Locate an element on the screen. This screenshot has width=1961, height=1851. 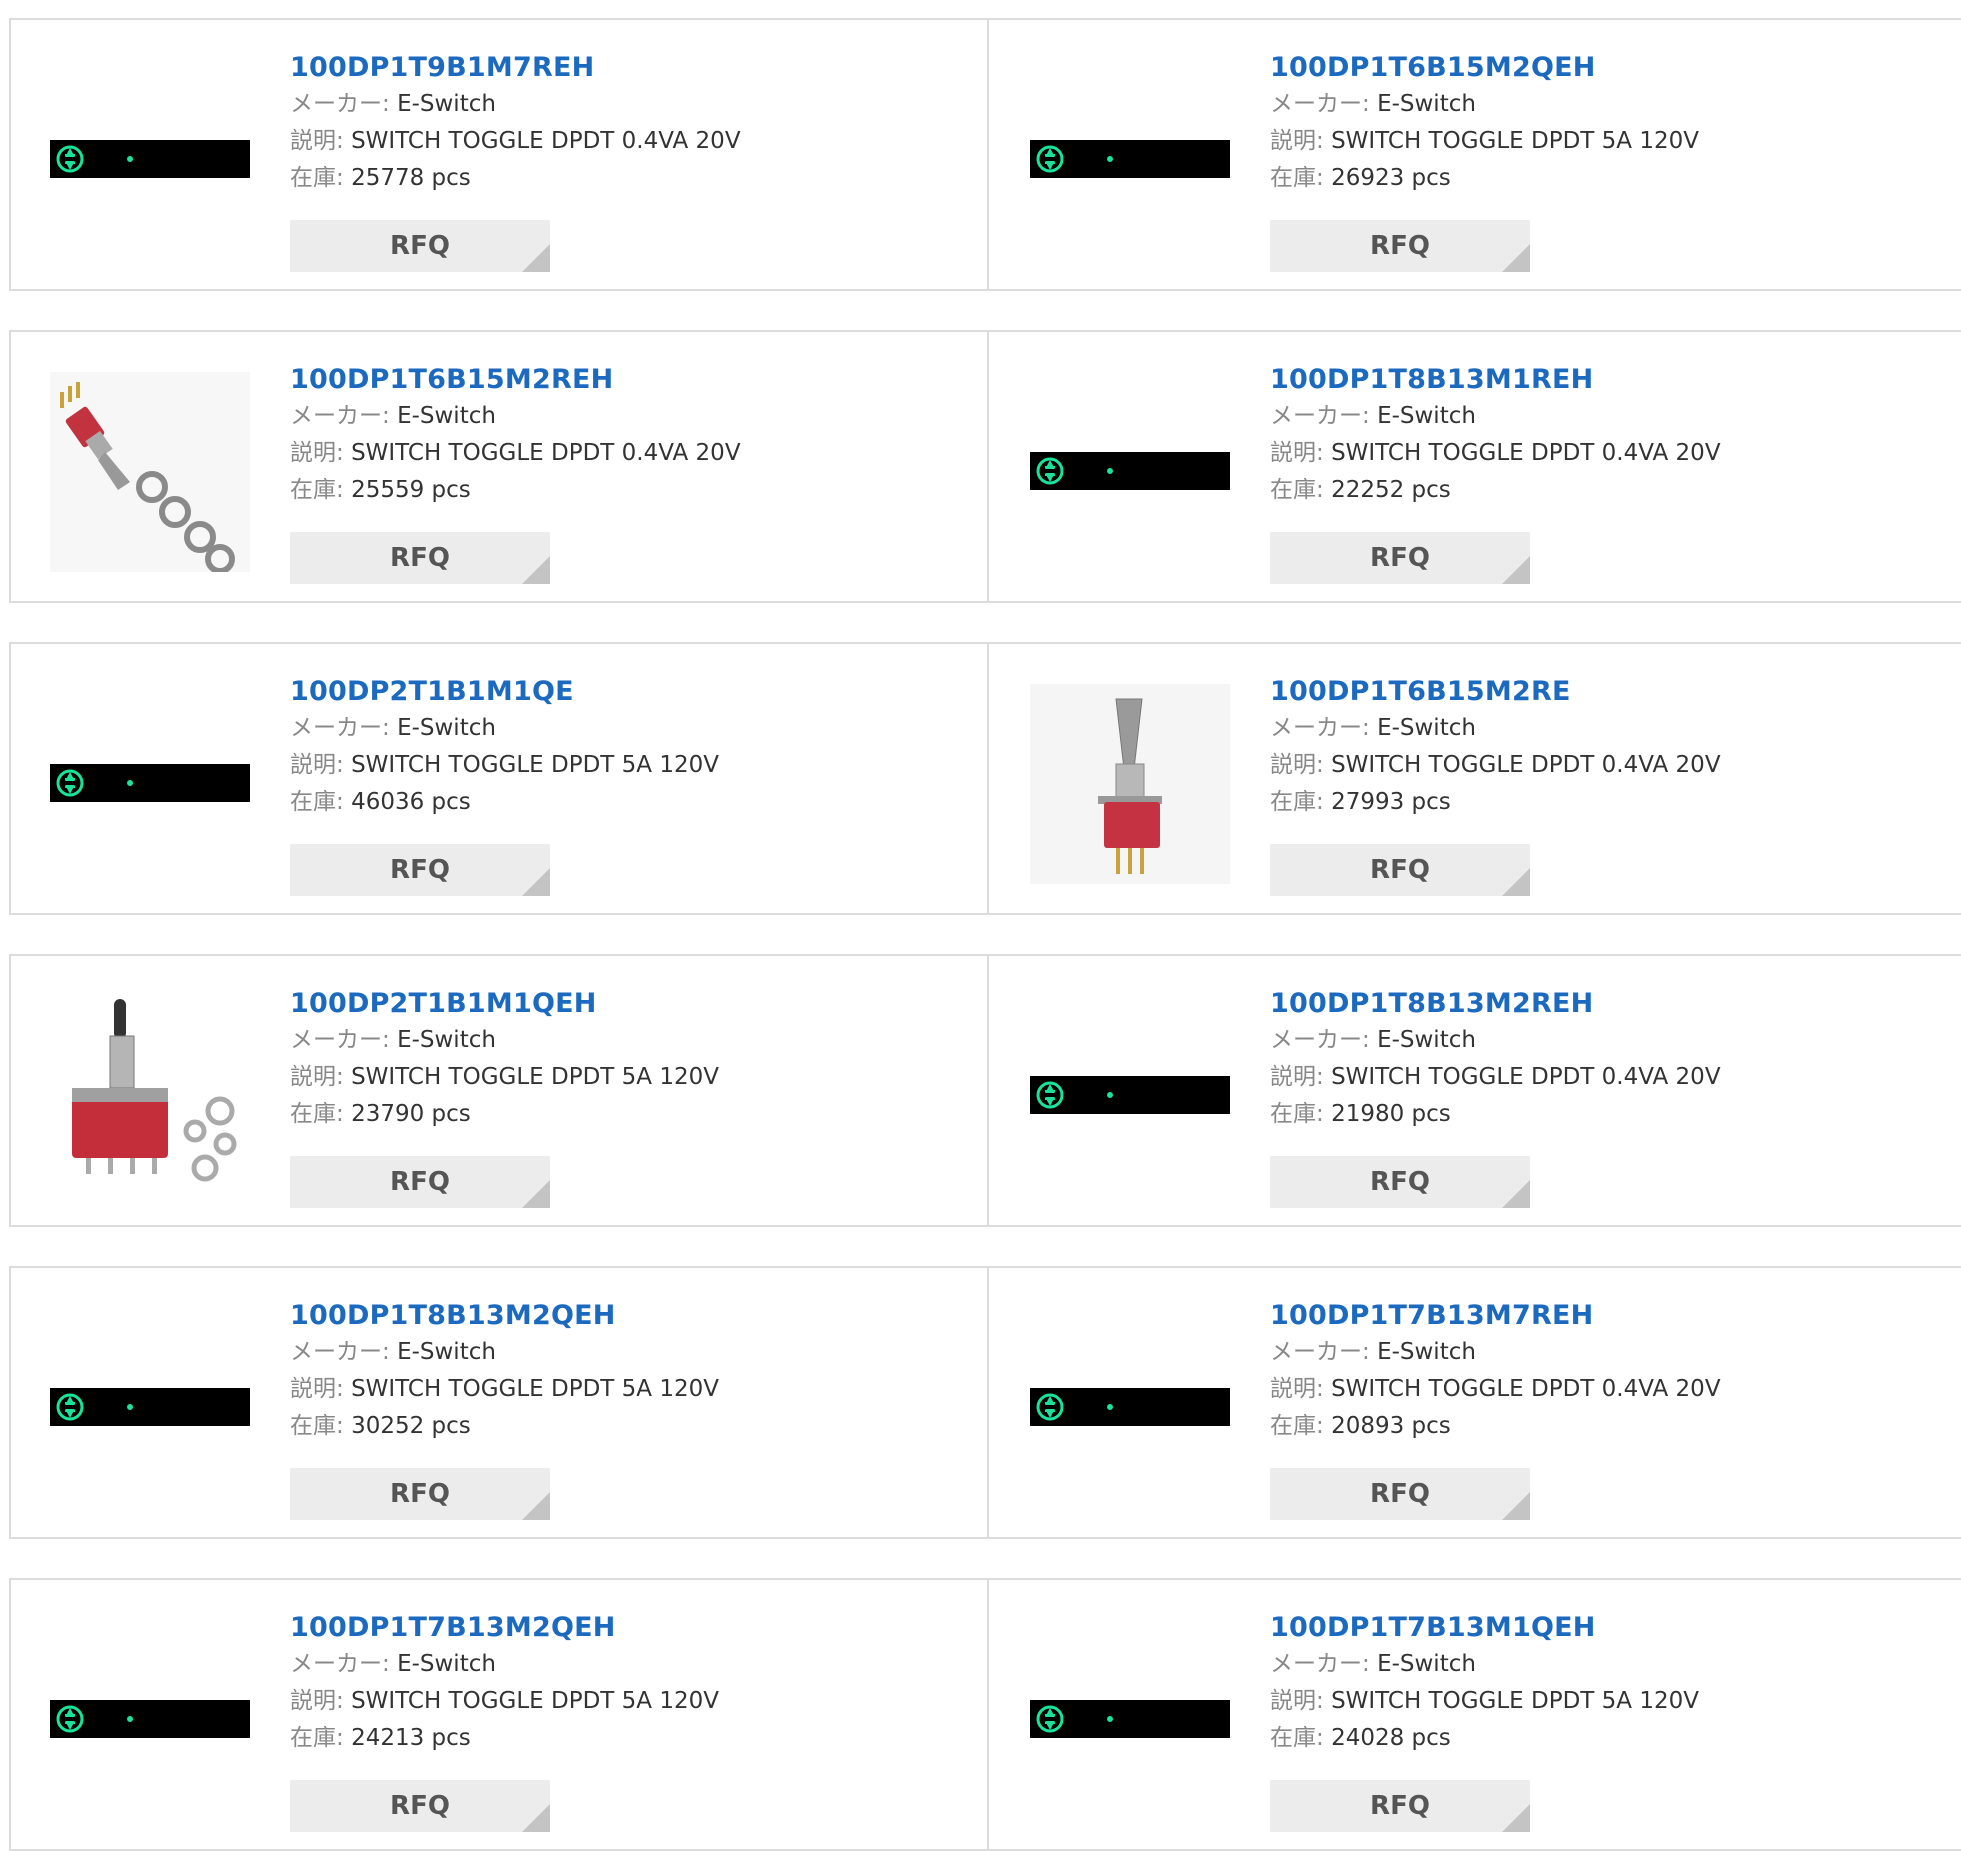
part-number-link: 100DP1T6B15M2RE is located at coordinates (1495, 692).